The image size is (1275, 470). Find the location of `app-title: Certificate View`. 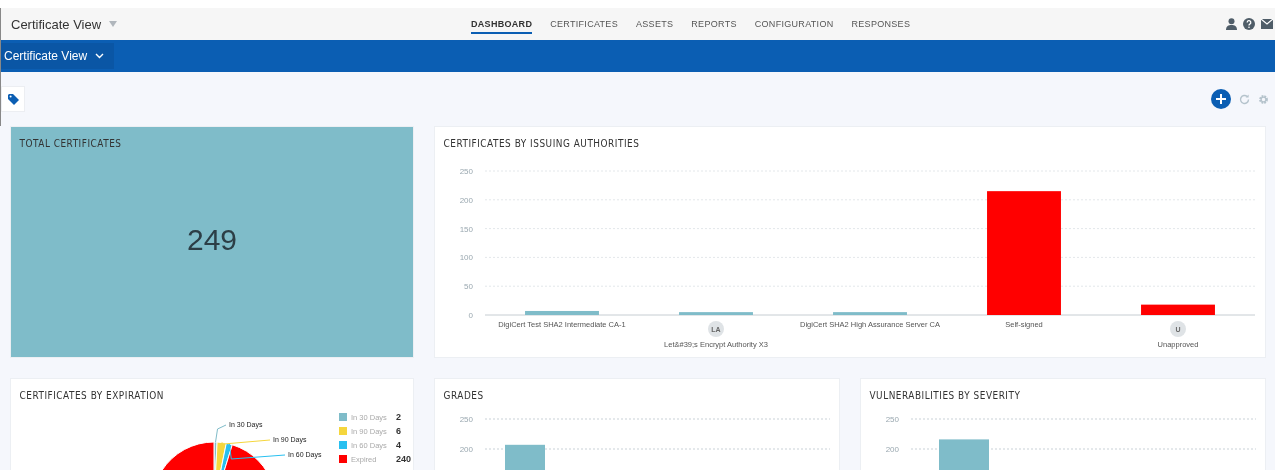

app-title: Certificate View is located at coordinates (56, 24).